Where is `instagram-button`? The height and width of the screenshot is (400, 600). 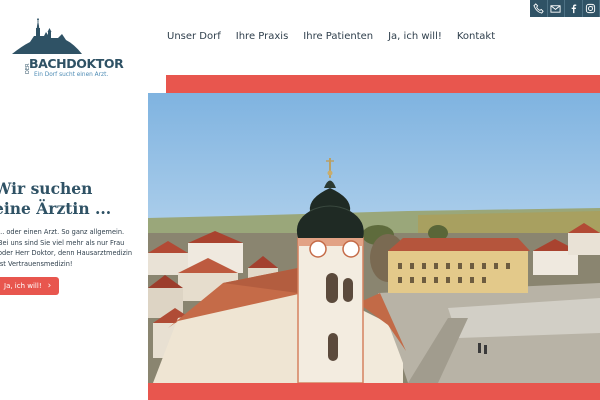 instagram-button is located at coordinates (591, 8).